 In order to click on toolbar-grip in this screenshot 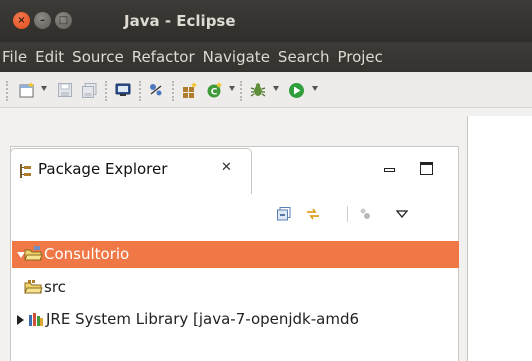, I will do `click(7, 91)`.